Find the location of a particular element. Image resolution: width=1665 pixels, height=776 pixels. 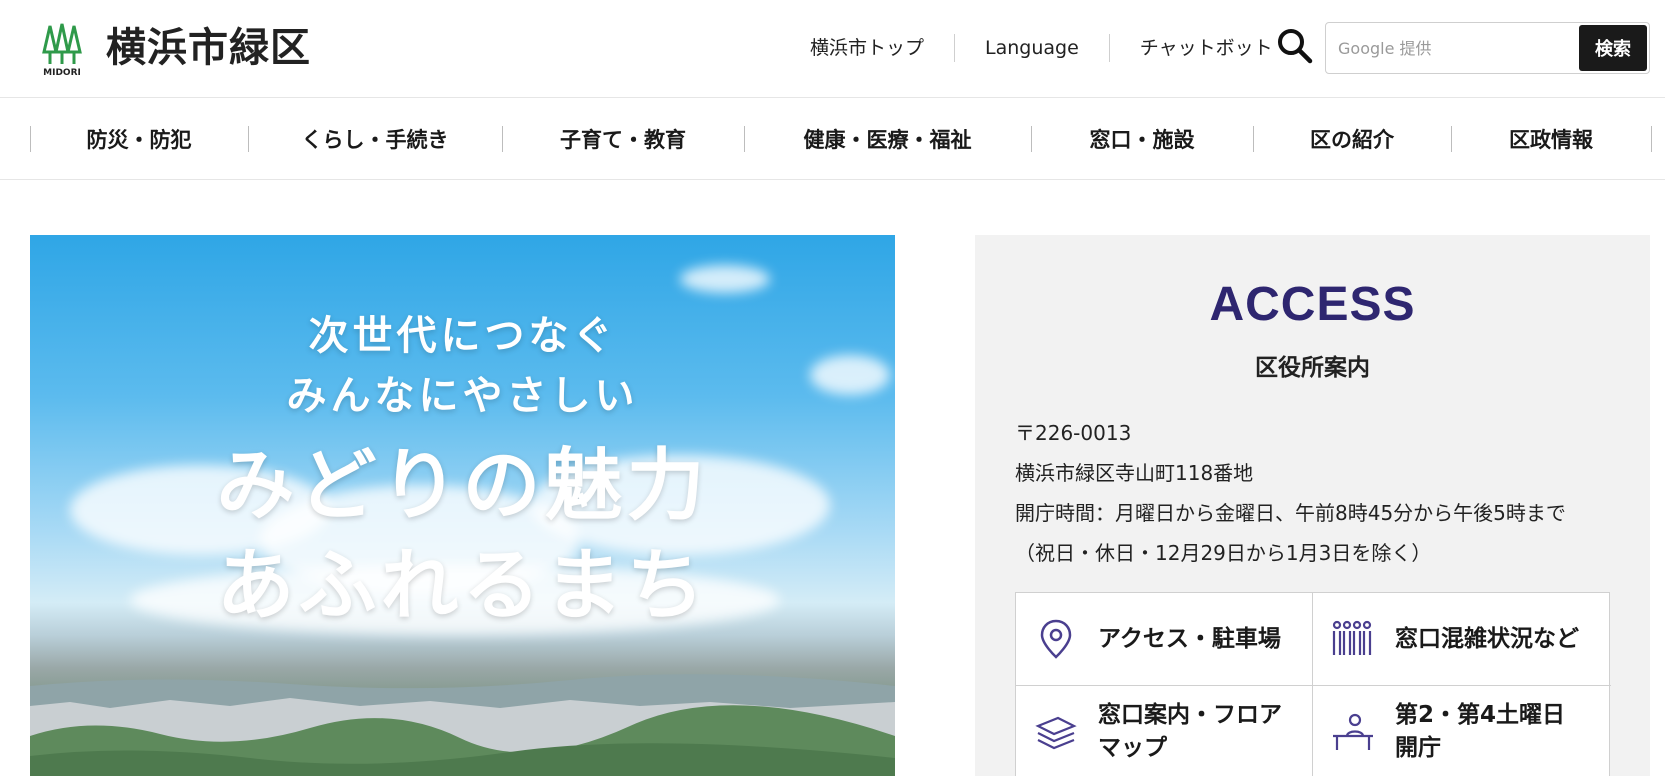

tile-label: 窓口混雑状況など is located at coordinates (1487, 638).